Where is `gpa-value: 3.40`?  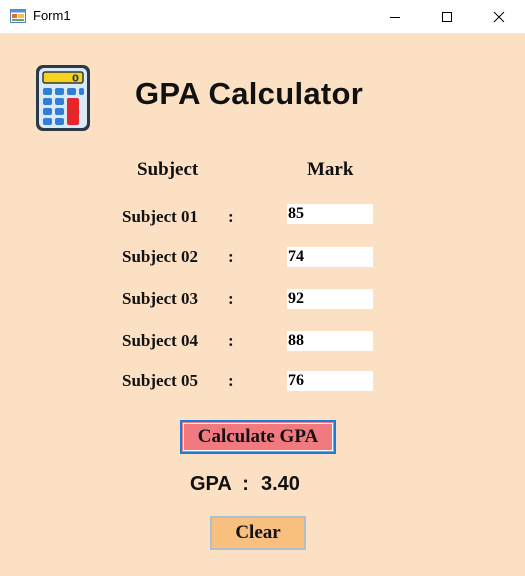 gpa-value: 3.40 is located at coordinates (280, 484).